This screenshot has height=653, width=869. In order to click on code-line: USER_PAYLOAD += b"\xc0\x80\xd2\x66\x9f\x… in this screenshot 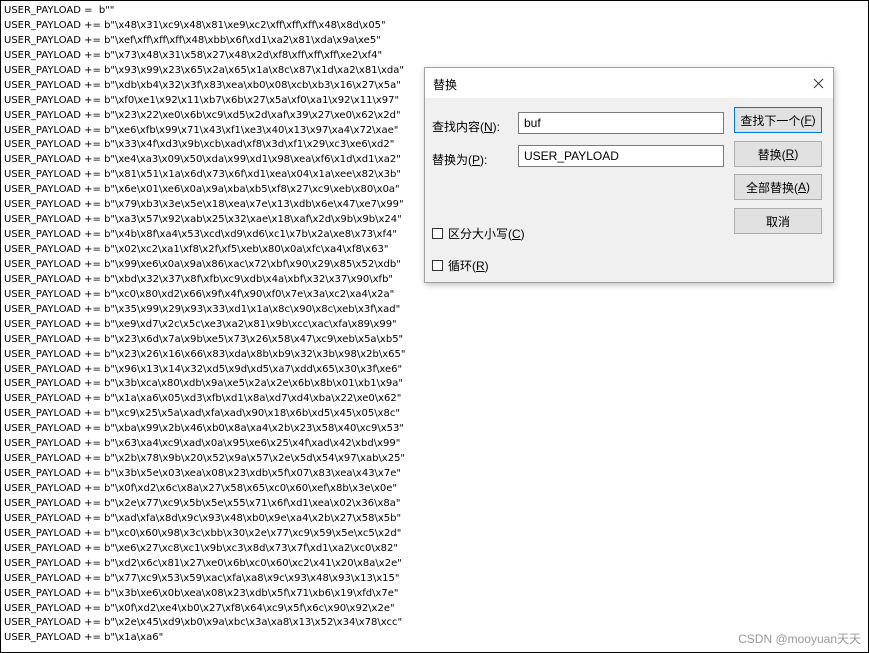, I will do `click(199, 294)`.